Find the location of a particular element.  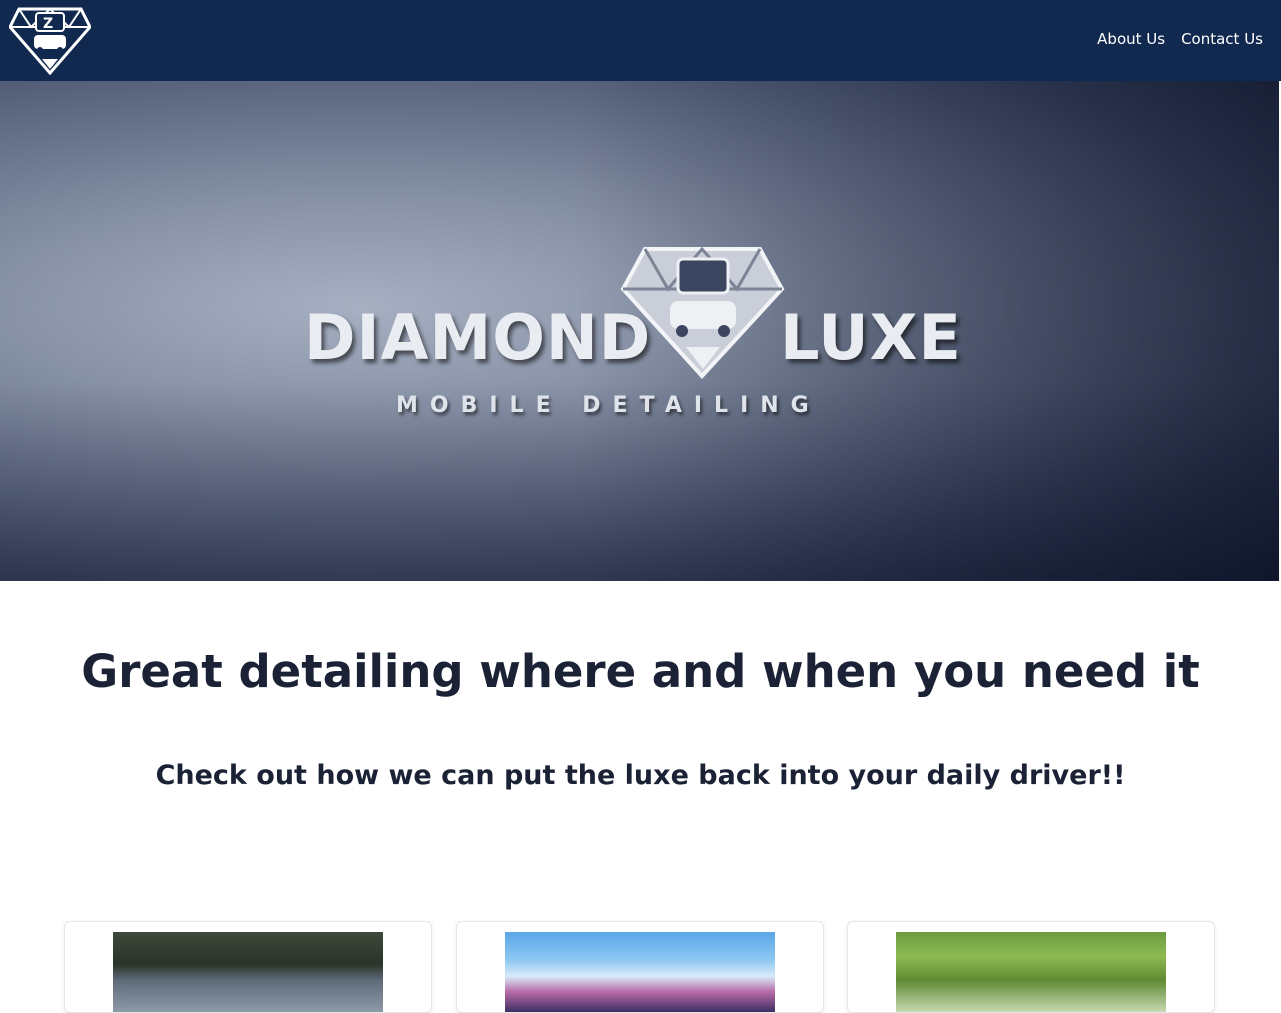

card-image-car is located at coordinates (248, 972).